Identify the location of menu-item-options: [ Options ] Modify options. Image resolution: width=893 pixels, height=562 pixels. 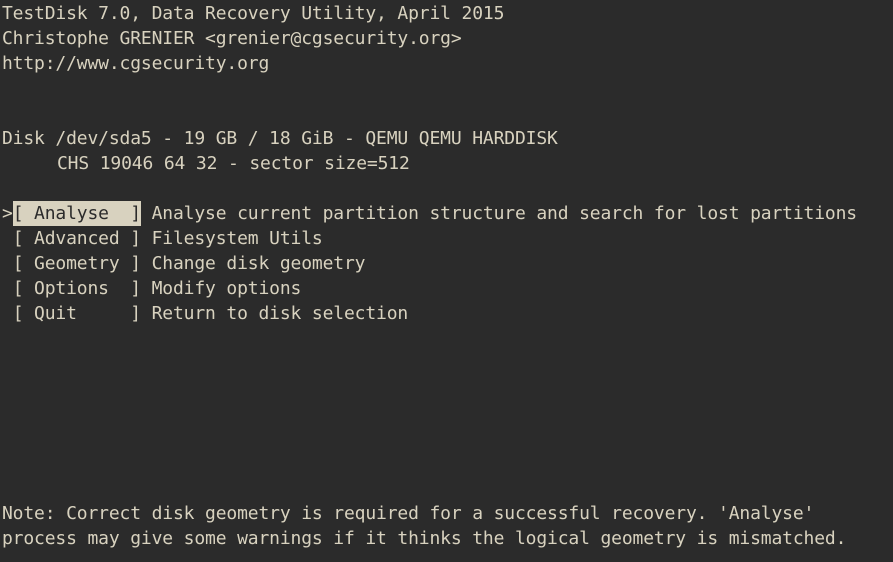
(152, 288).